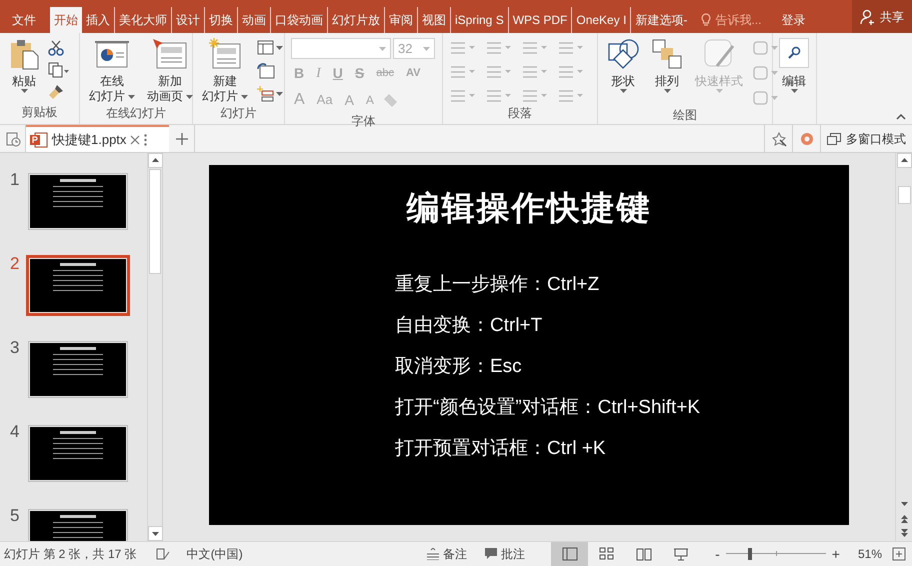 This screenshot has width=912, height=566. Describe the element at coordinates (170, 54) in the screenshot. I see `slide-with-pointer-icon` at that location.